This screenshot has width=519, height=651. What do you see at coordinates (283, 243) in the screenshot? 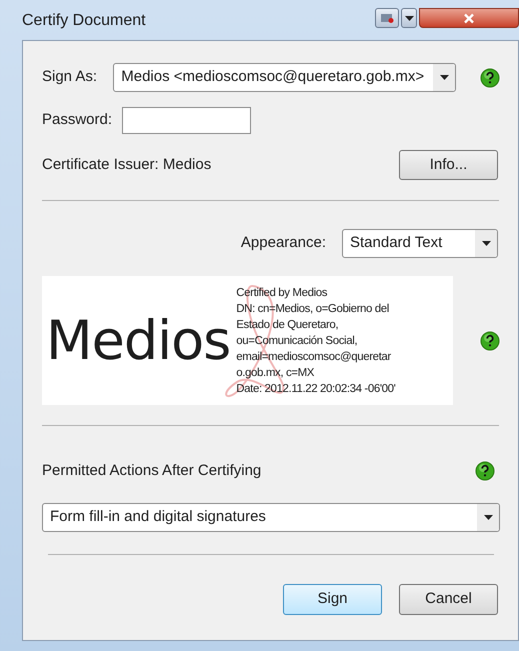
I see `appearance-label: Appearance:` at bounding box center [283, 243].